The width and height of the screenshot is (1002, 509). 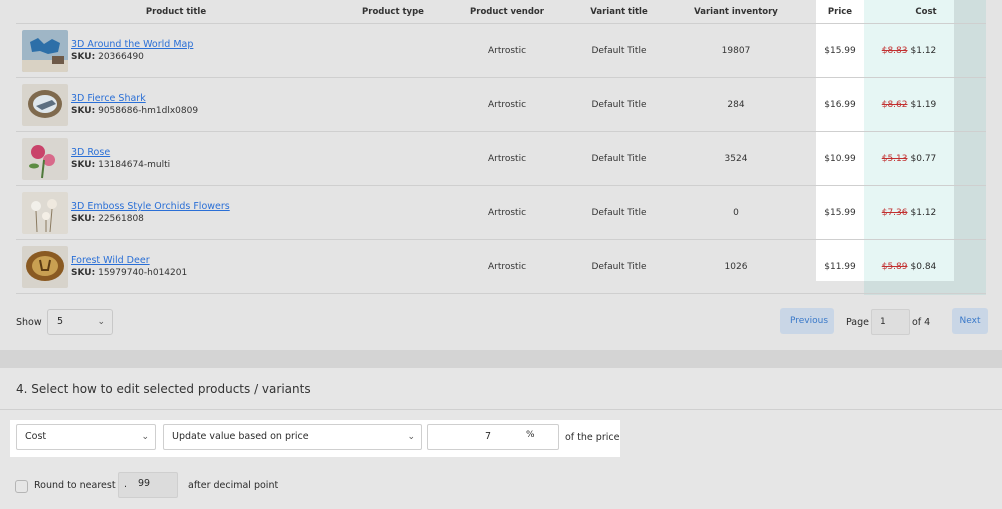 I want to click on percent-unit: %, so click(x=530, y=435).